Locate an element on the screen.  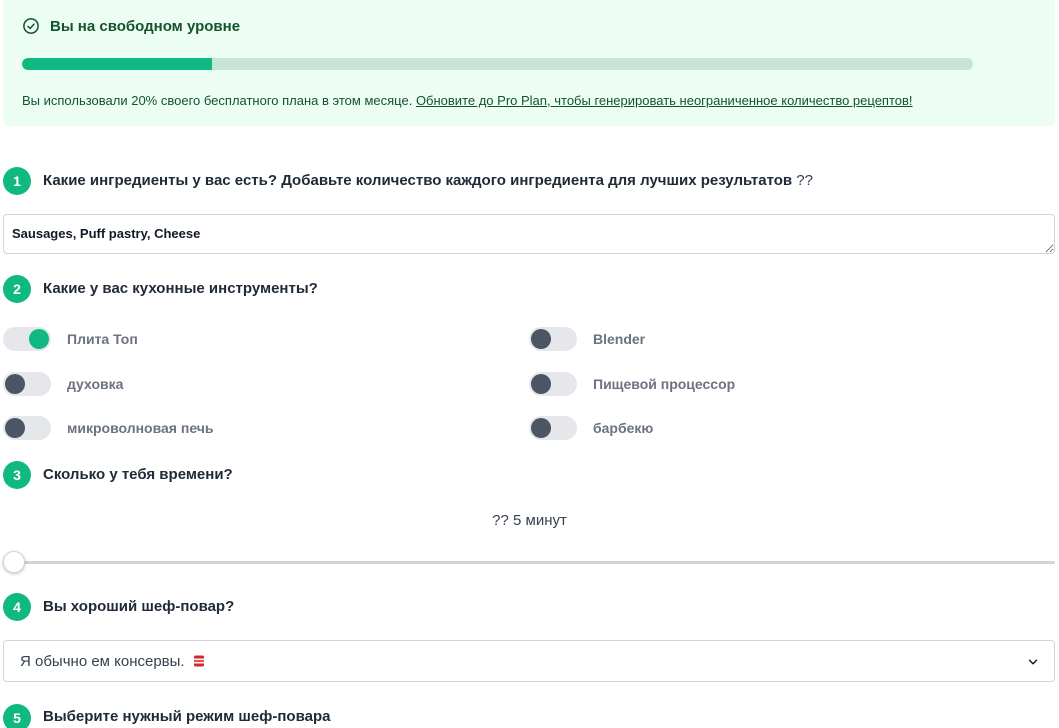
check-circle-icon is located at coordinates (31, 26).